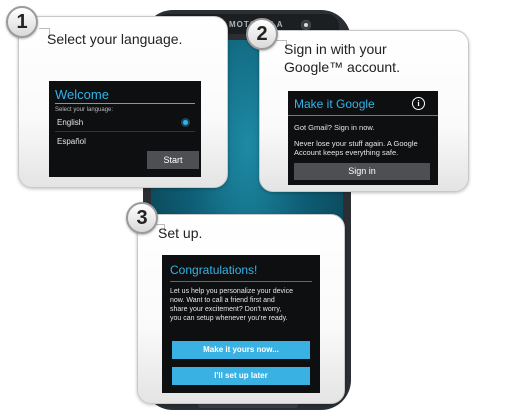 This screenshot has width=507, height=413. I want to click on welcome-dialog-title: Welcome, so click(82, 94).